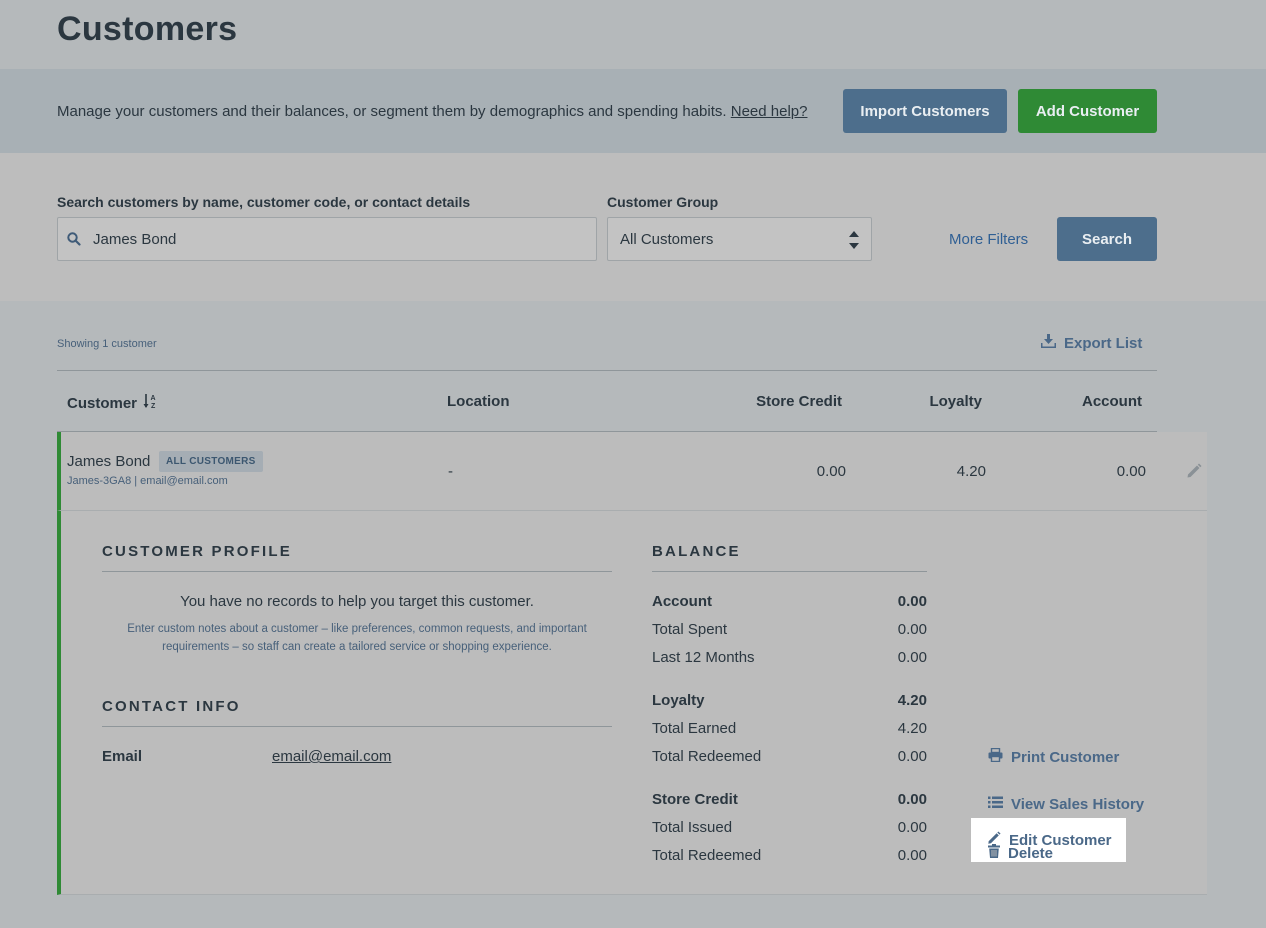 The image size is (1266, 928). What do you see at coordinates (1048, 343) in the screenshot?
I see `download-icon` at bounding box center [1048, 343].